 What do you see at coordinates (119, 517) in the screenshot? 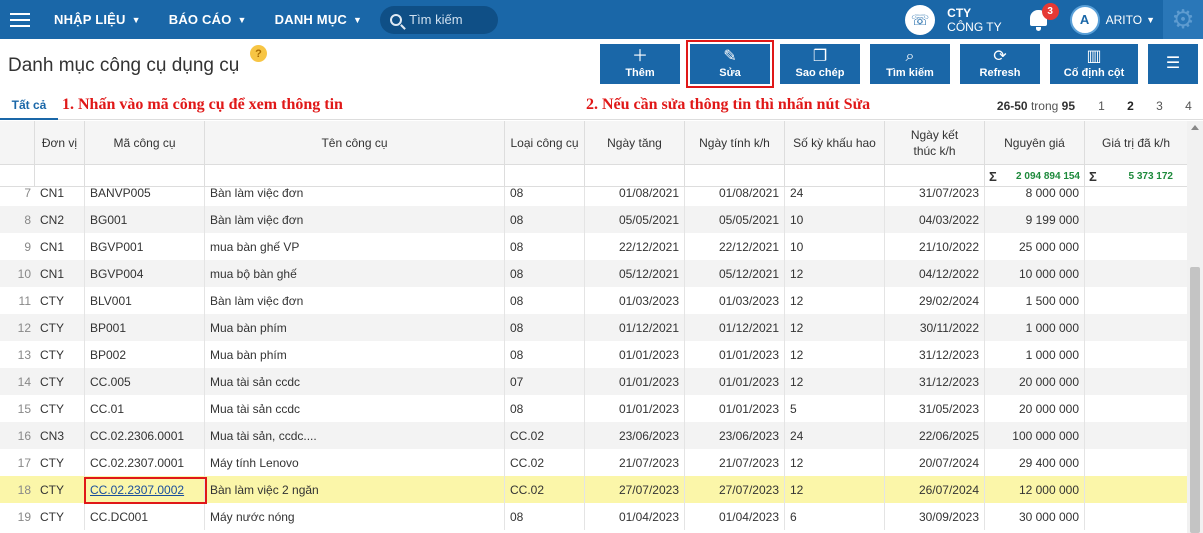
I see `tool-code-link: CC.DC001` at bounding box center [119, 517].